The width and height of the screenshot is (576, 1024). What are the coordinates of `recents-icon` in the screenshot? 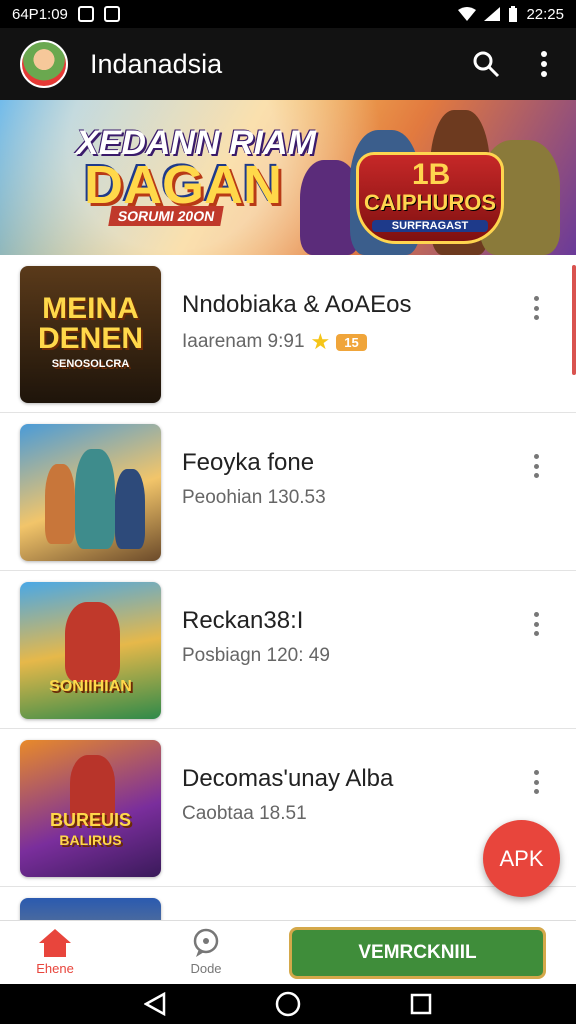 It's located at (421, 1004).